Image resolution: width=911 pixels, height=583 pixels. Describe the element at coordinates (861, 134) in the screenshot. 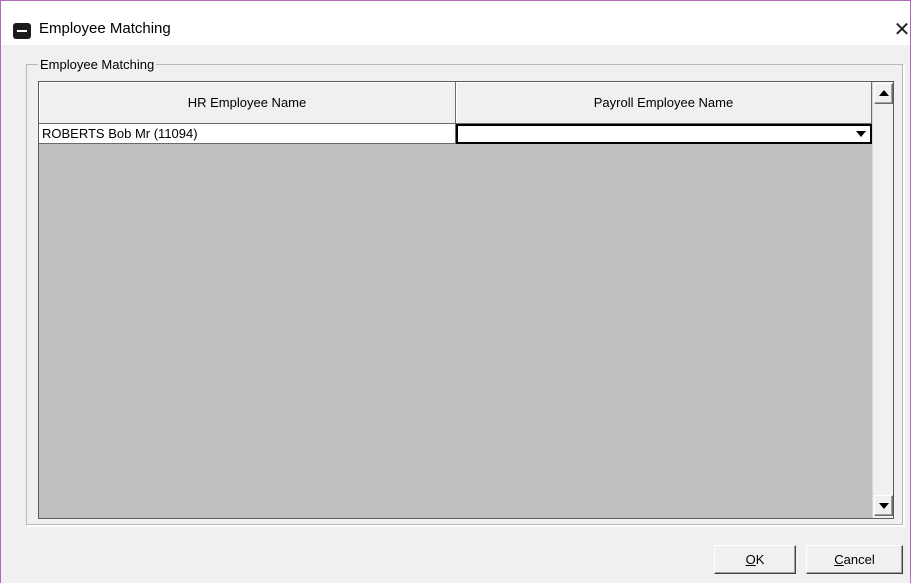

I see `chevron-down-icon` at that location.